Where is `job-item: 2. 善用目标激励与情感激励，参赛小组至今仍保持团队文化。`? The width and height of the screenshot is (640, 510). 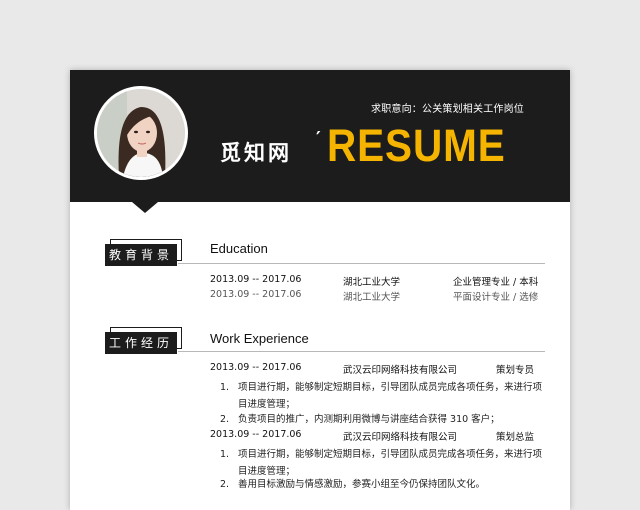 job-item: 2. 善用目标激励与情感激励，参赛小组至今仍保持团队文化。 is located at coordinates (385, 484).